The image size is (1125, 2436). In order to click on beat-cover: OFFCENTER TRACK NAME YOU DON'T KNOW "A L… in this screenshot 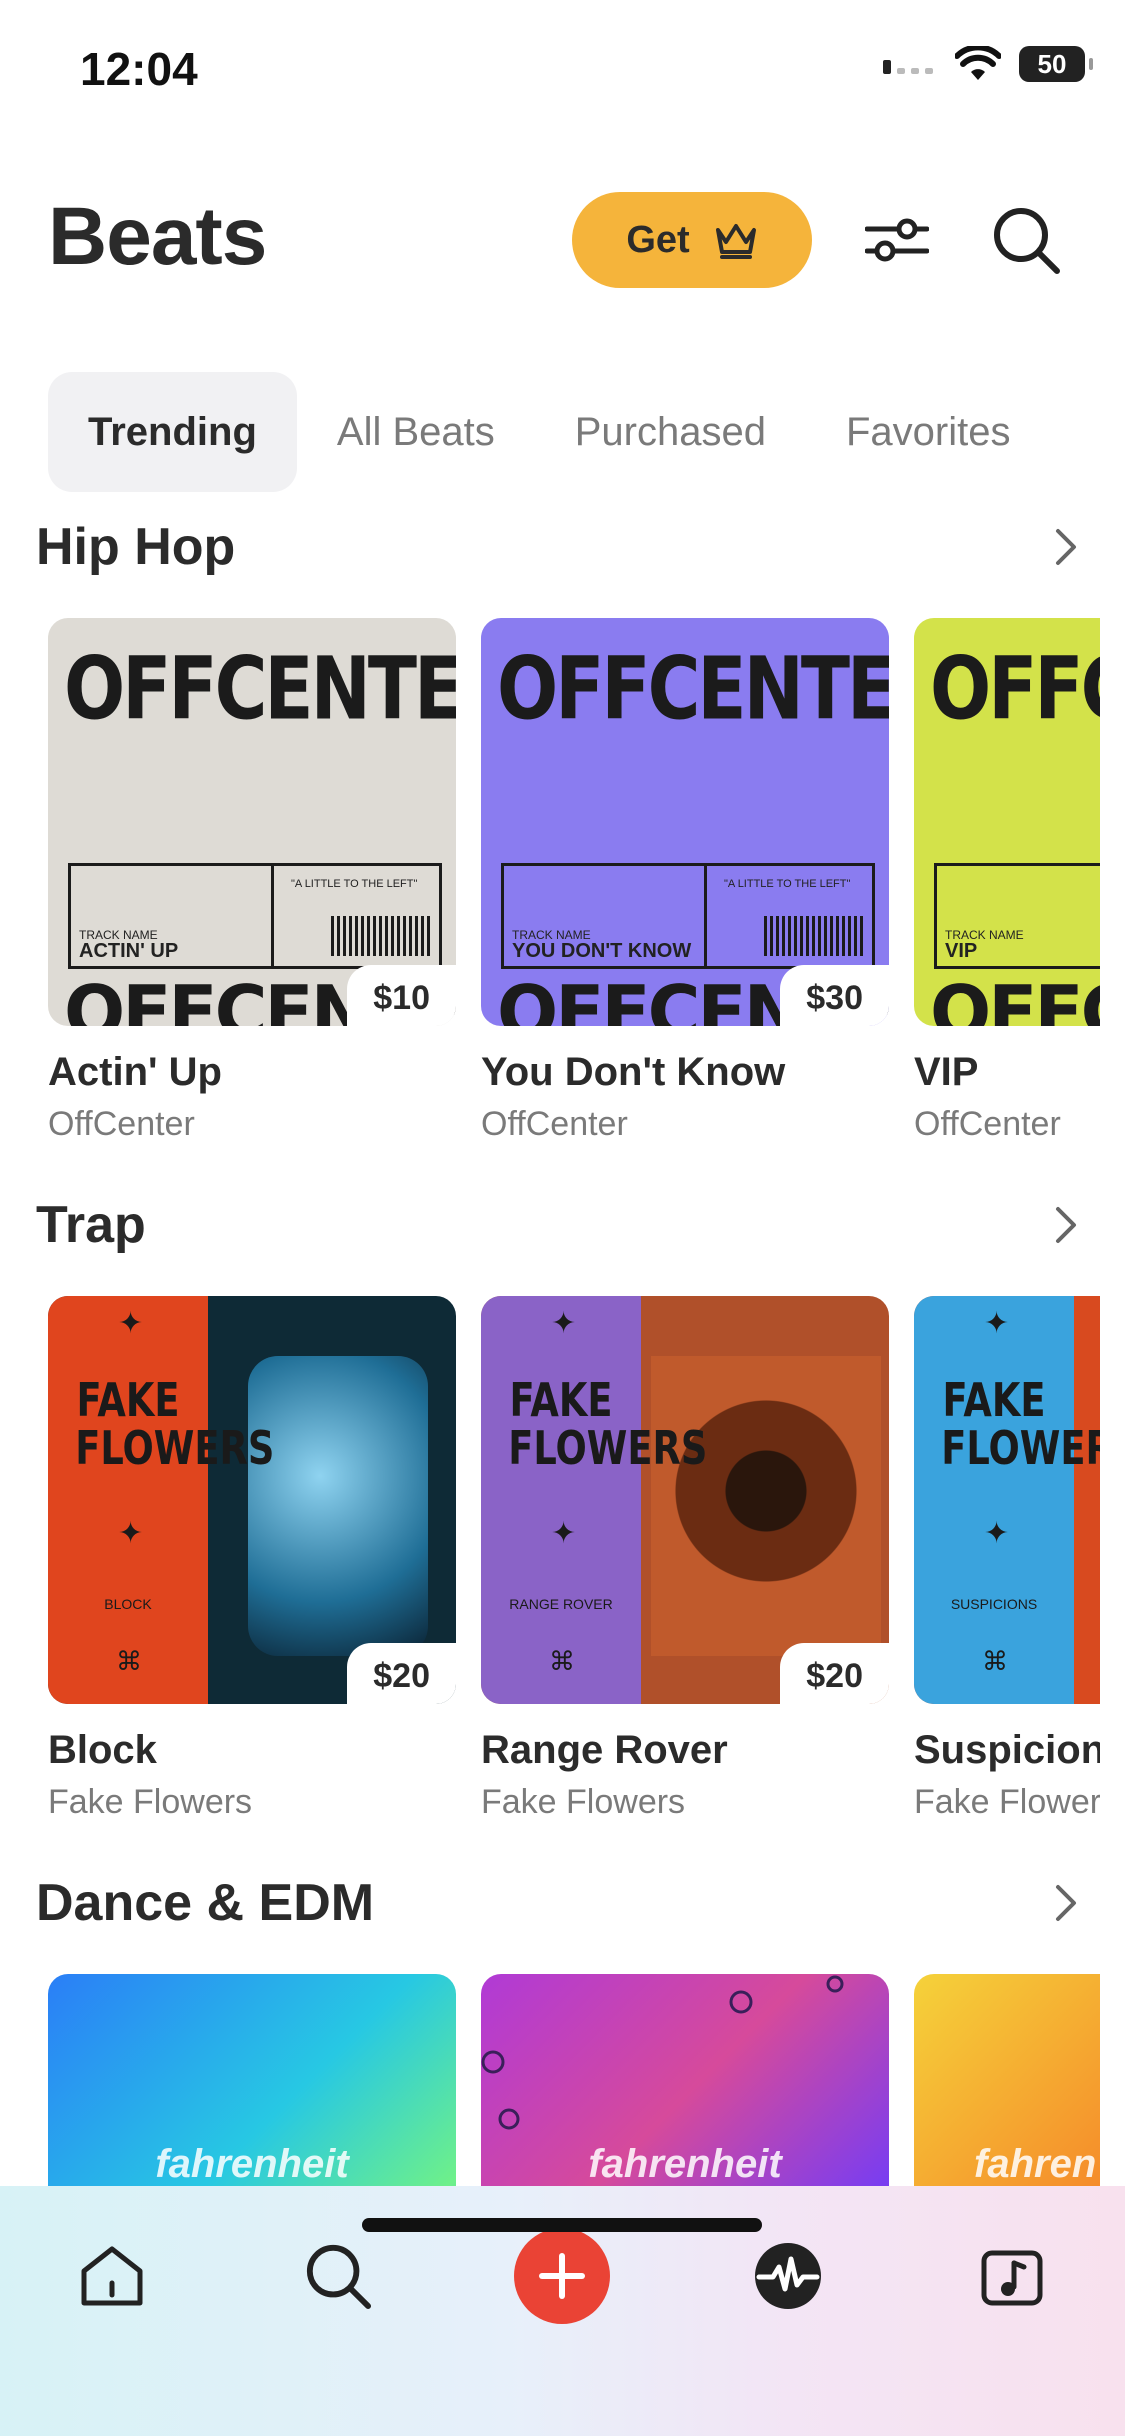, I will do `click(685, 822)`.